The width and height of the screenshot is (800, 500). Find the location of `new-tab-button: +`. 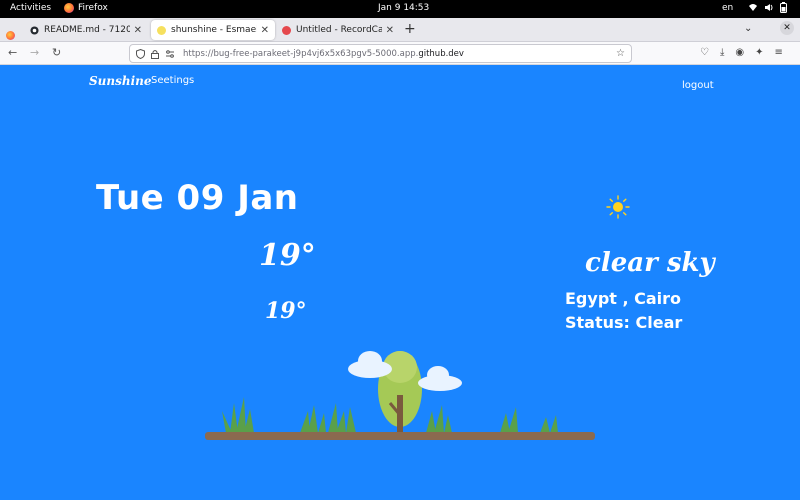

new-tab-button: + is located at coordinates (410, 29).